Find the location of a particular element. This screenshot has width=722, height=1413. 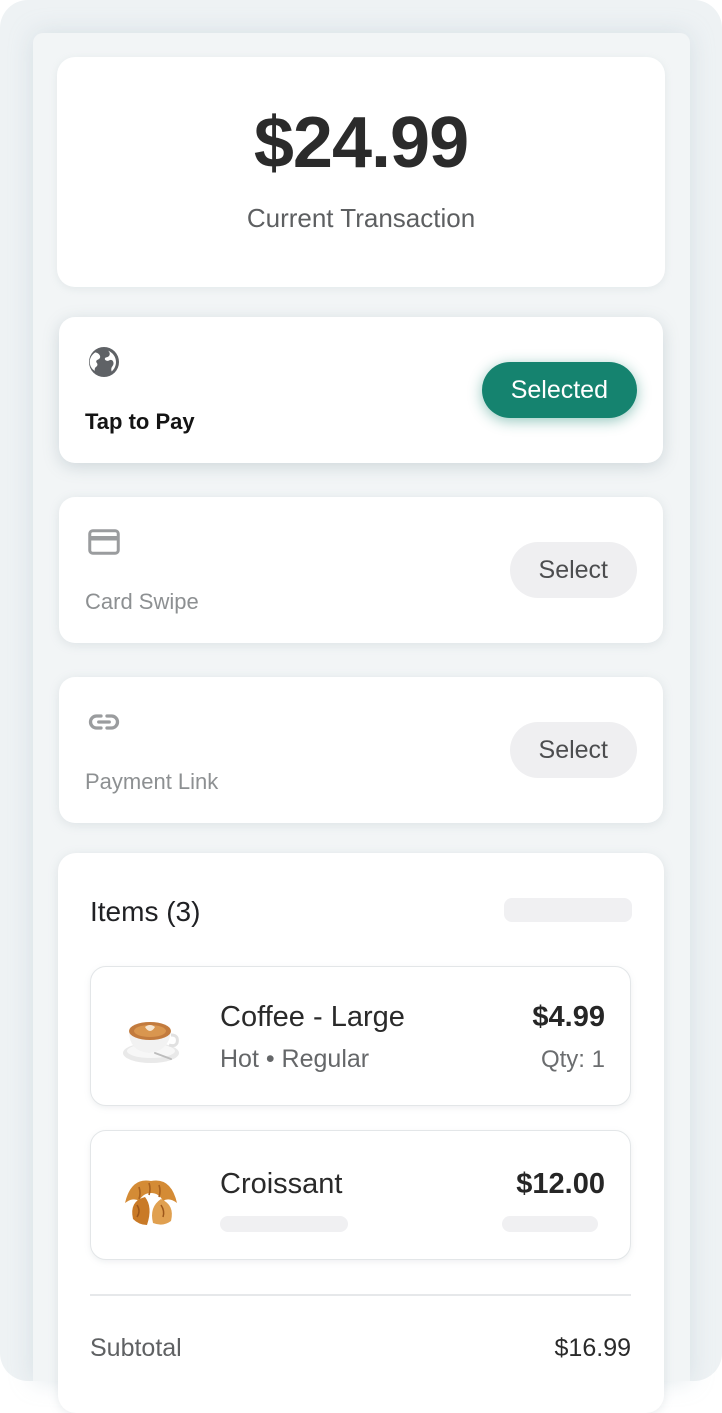

payment-method-label: Payment Link is located at coordinates (152, 781).